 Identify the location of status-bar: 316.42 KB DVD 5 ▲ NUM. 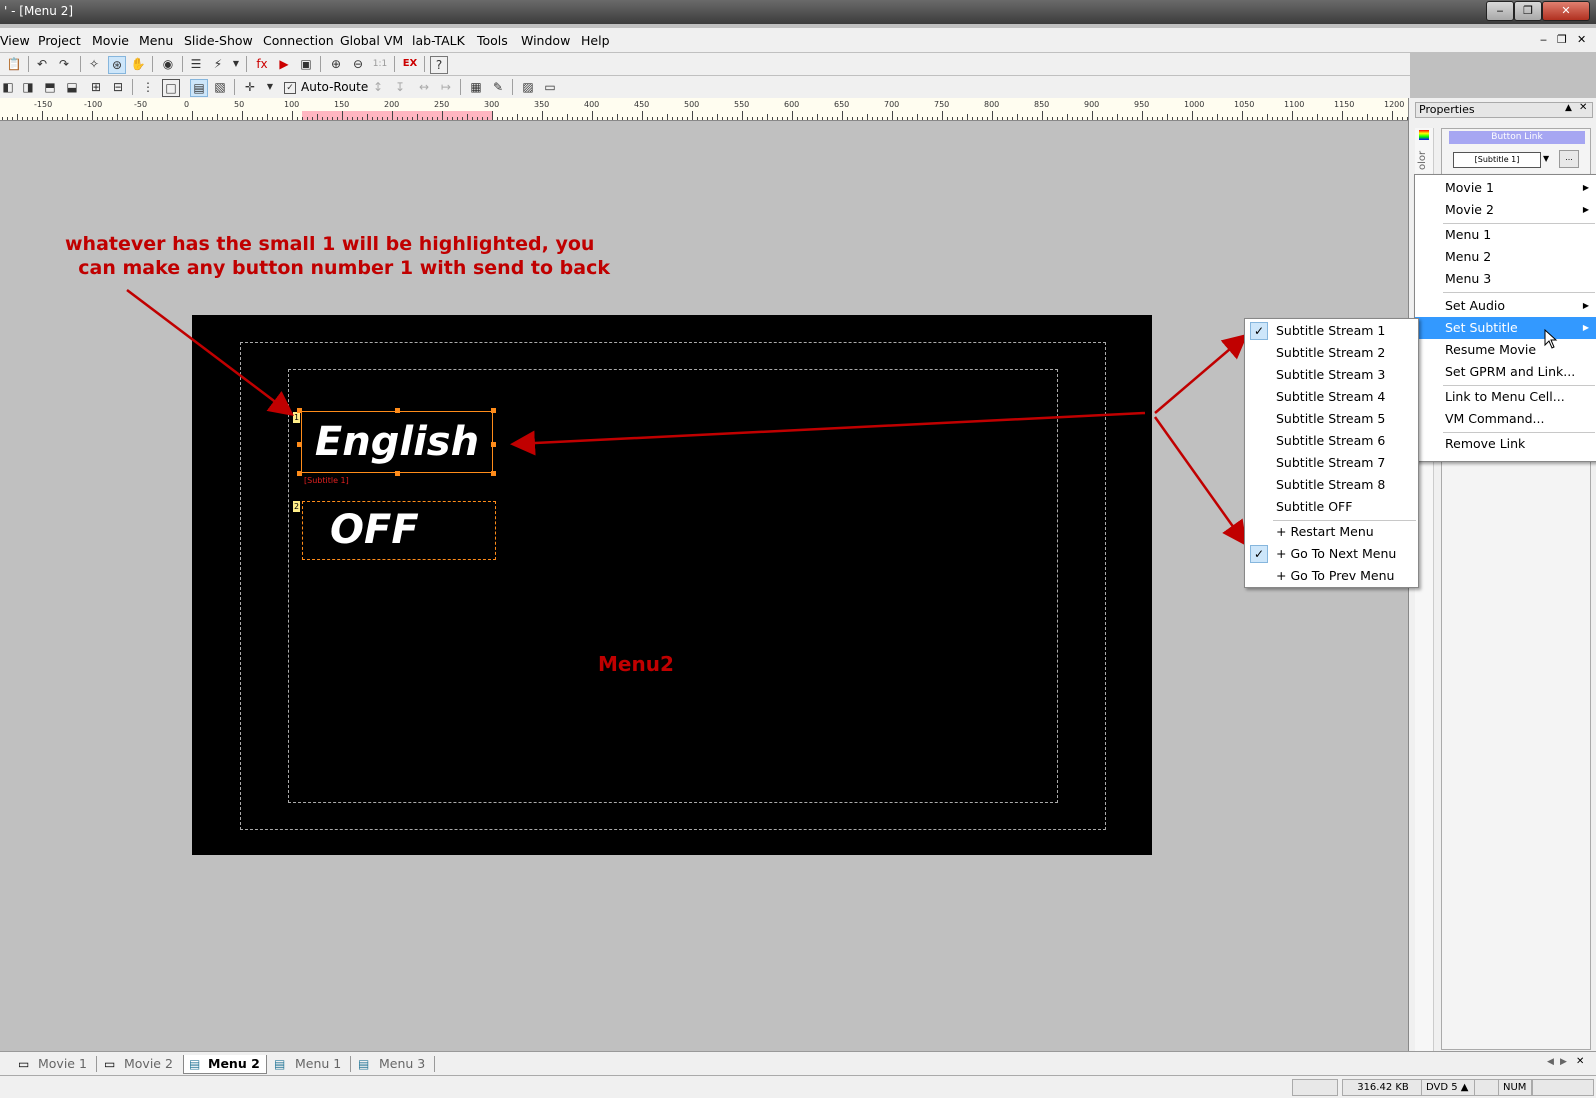
(798, 1086).